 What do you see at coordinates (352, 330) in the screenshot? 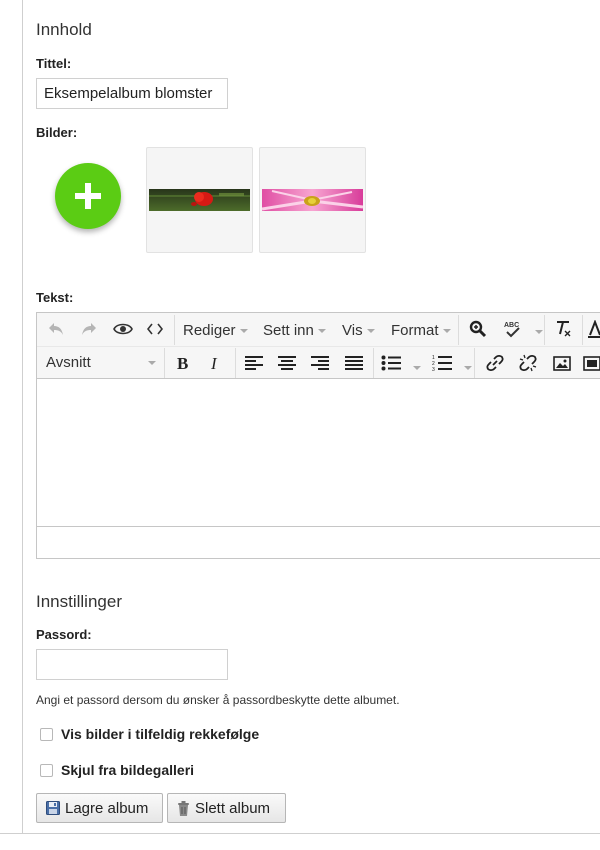
I see `menu-view-label: Vis` at bounding box center [352, 330].